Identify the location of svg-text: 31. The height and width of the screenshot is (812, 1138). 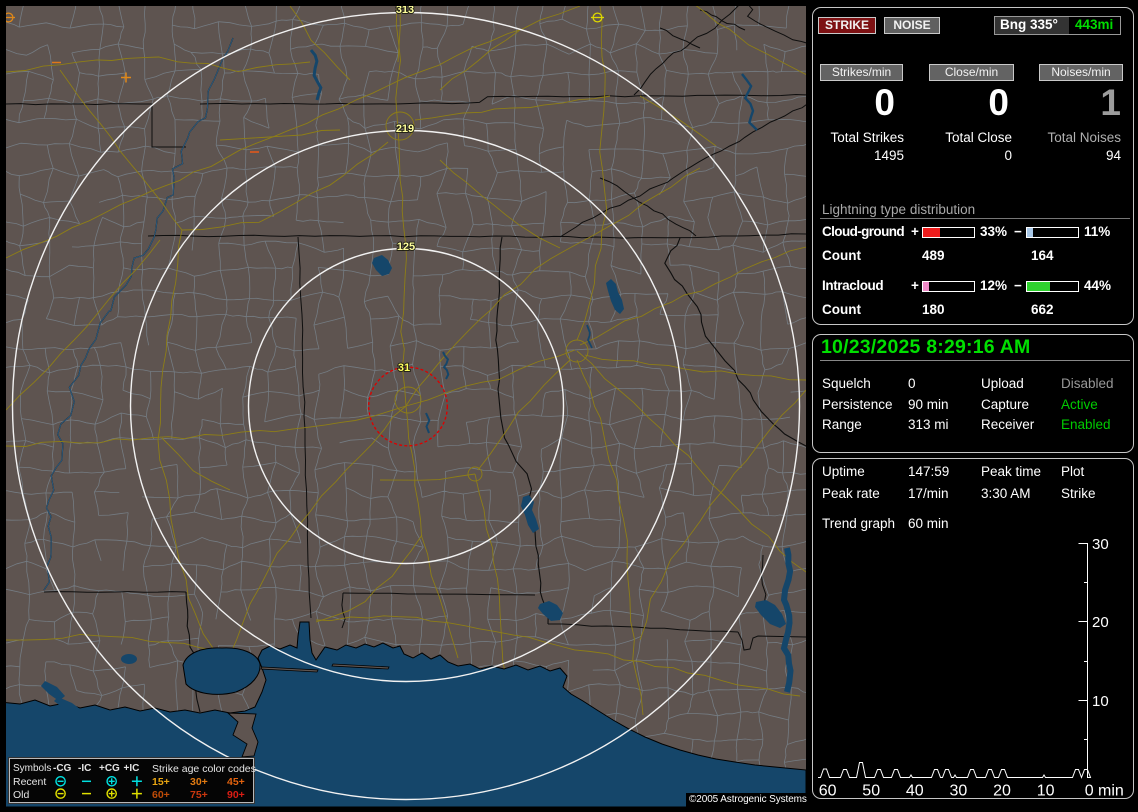
(404, 368).